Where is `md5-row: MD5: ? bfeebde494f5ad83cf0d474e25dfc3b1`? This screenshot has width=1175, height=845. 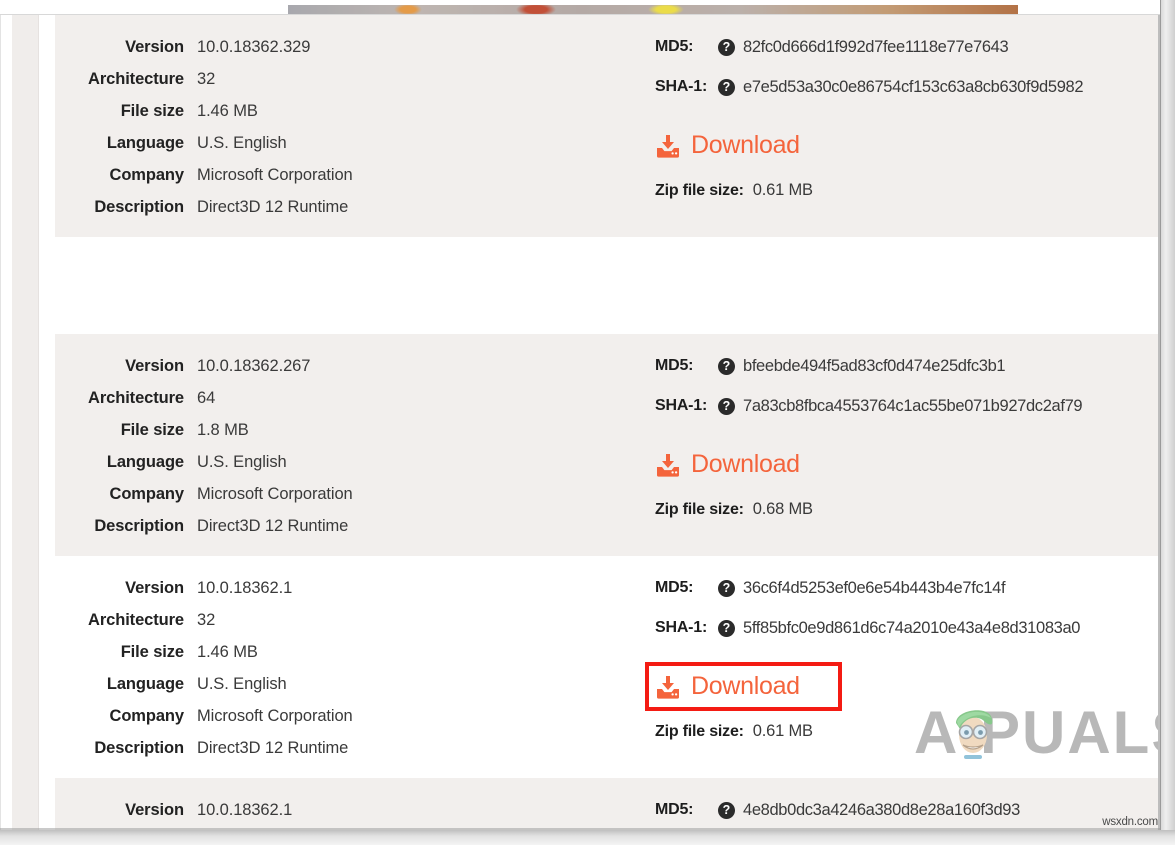 md5-row: MD5: ? bfeebde494f5ad83cf0d474e25dfc3b1 is located at coordinates (907, 366).